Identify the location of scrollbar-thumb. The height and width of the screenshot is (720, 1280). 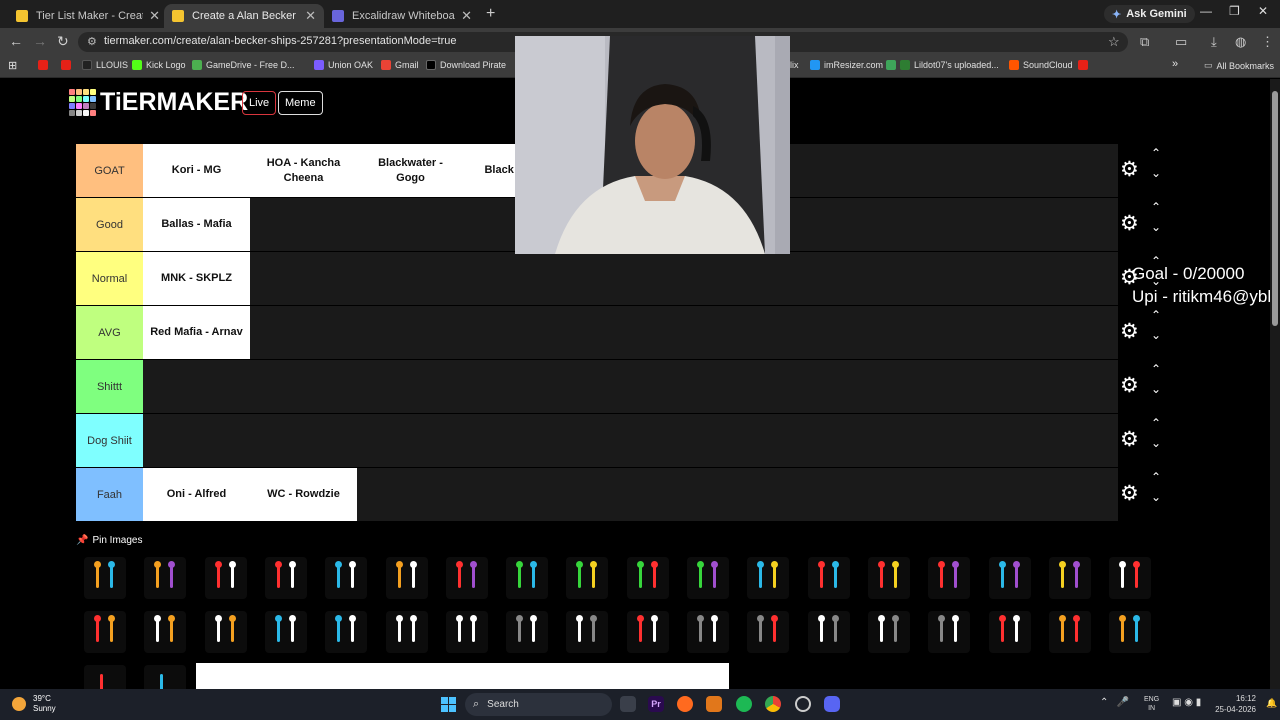
(1275, 208).